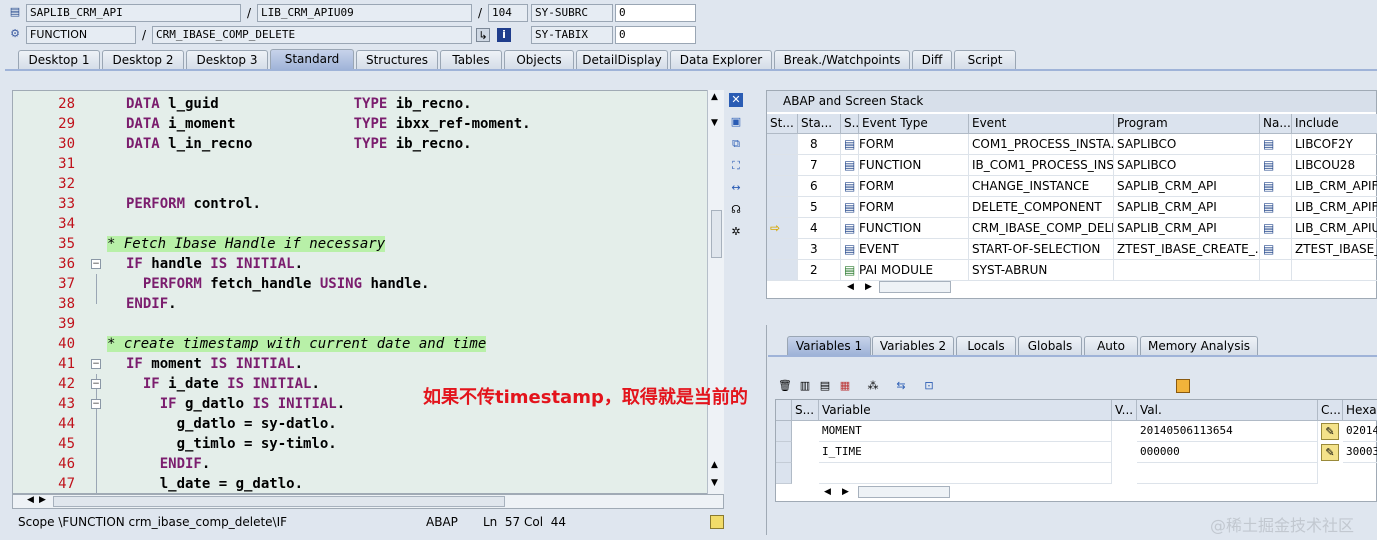 The height and width of the screenshot is (540, 1377). I want to click on variable-value: 20140506113654, so click(1227, 431).